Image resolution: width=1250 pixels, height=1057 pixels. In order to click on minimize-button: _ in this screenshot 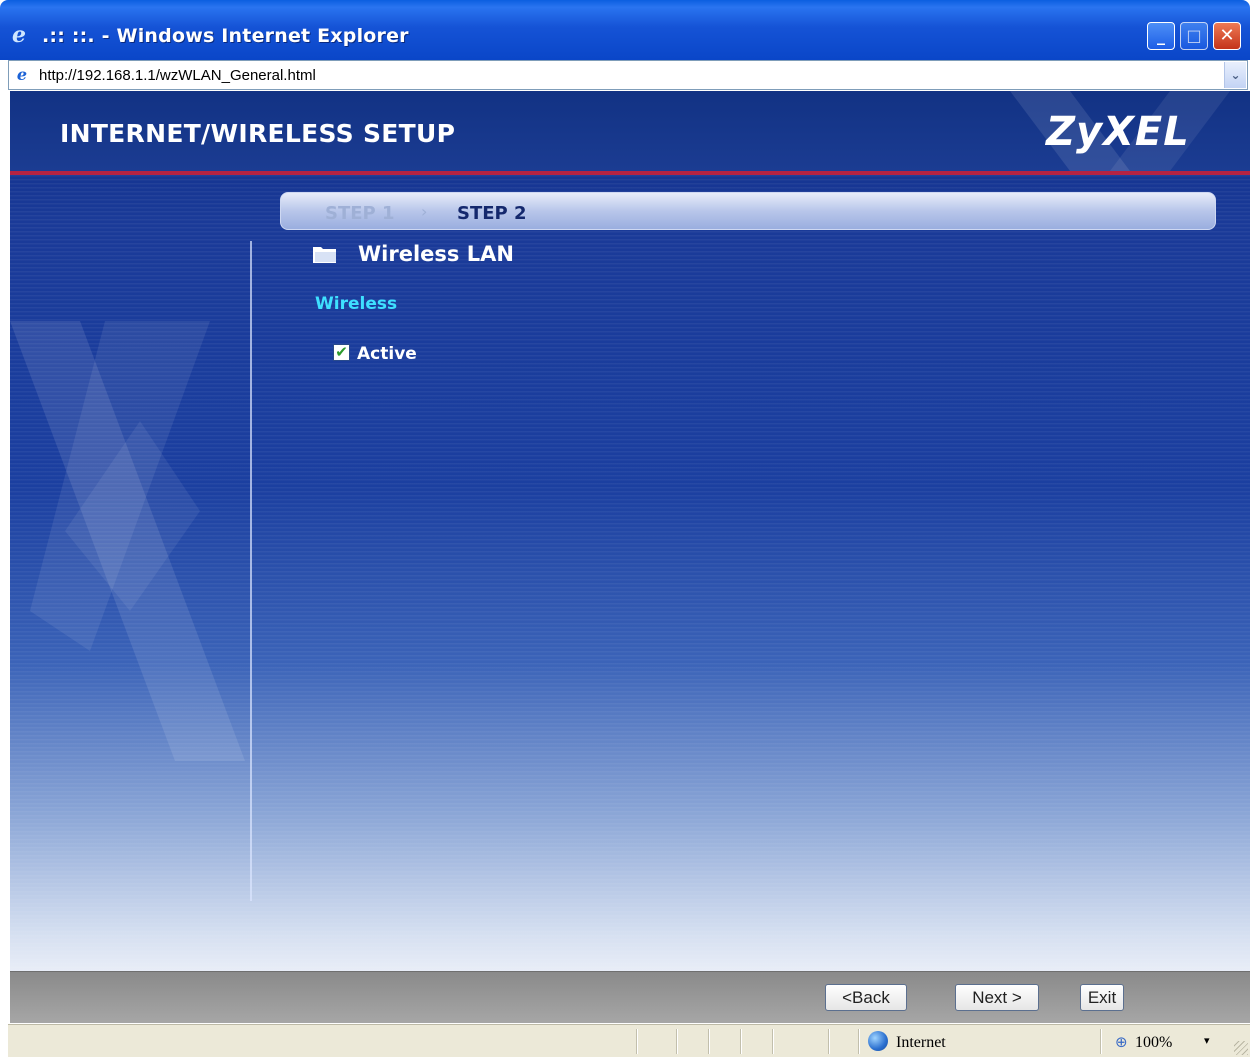, I will do `click(1161, 36)`.